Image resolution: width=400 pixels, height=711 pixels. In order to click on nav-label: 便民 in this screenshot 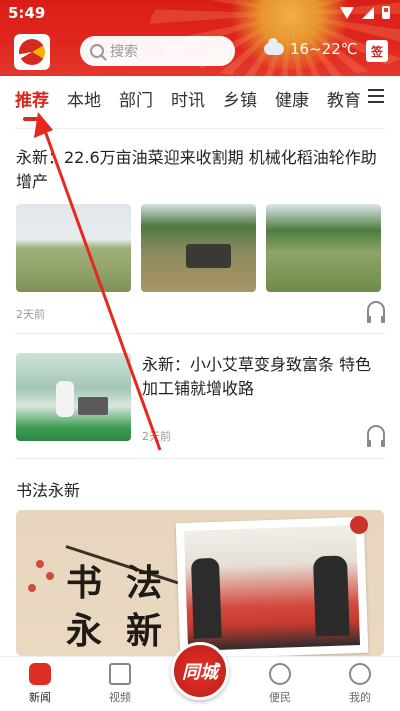, I will do `click(280, 697)`.